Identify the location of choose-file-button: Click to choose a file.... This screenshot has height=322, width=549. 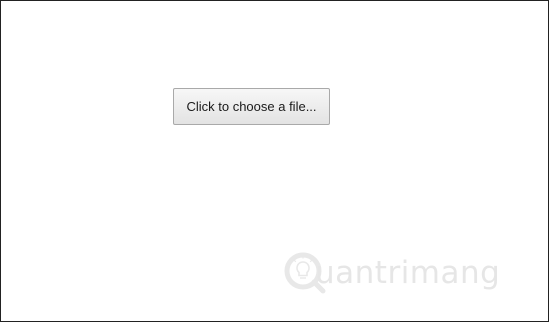
(251, 106).